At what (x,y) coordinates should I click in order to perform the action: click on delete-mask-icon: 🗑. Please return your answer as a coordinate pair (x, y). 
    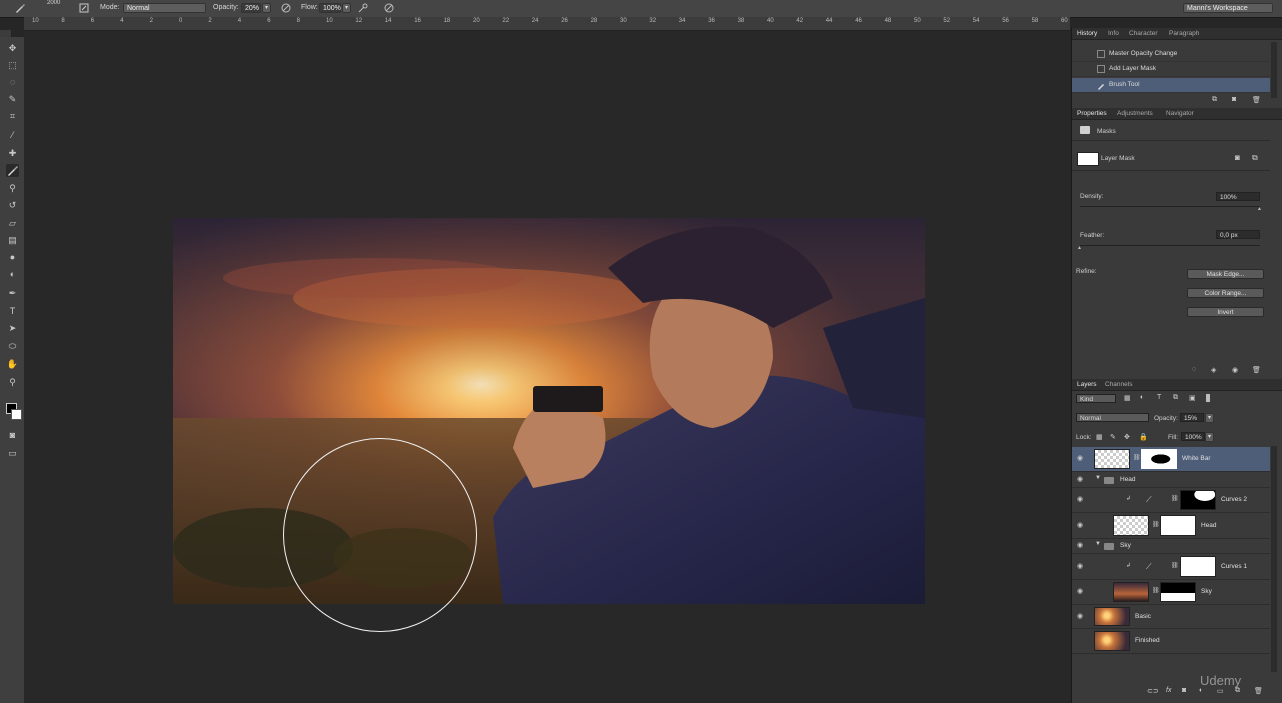
    Looking at the image, I should click on (1256, 370).